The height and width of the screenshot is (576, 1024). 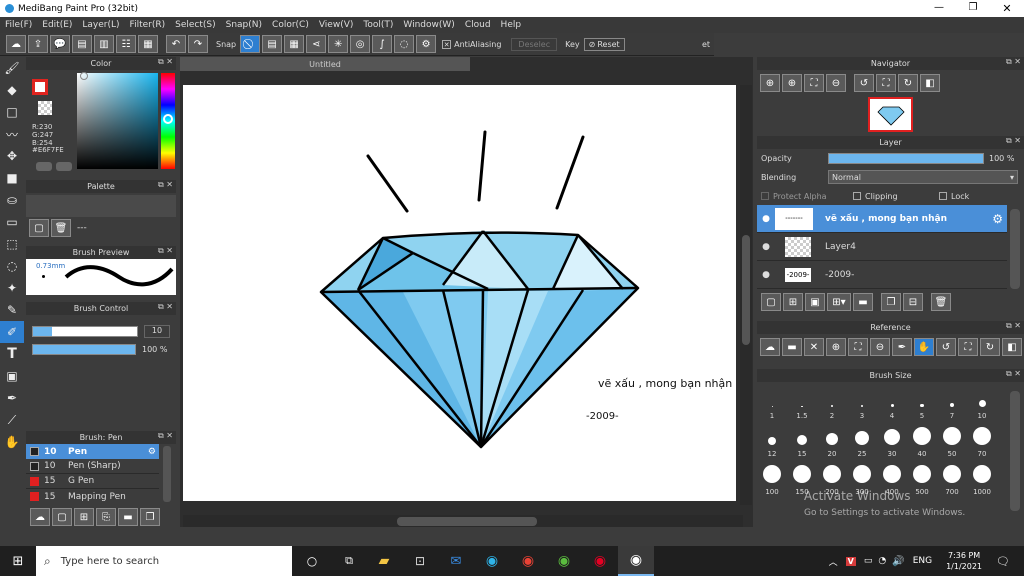 What do you see at coordinates (832, 403) in the screenshot?
I see `brush-size-cell: 2` at bounding box center [832, 403].